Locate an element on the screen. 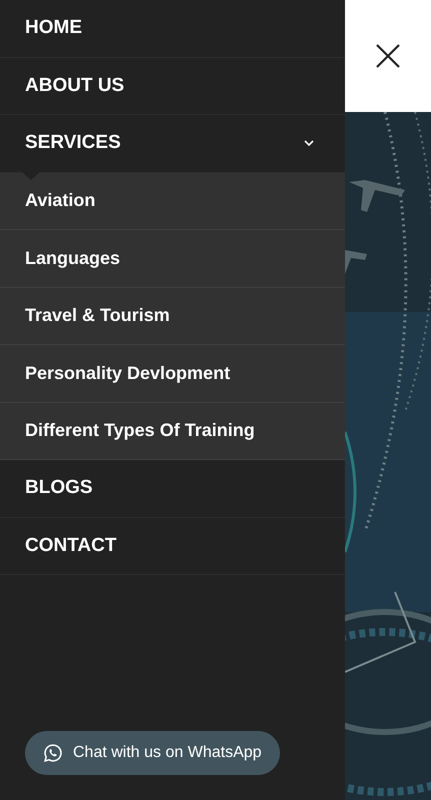 The image size is (431, 800). submenu-item: Aviation is located at coordinates (172, 201).